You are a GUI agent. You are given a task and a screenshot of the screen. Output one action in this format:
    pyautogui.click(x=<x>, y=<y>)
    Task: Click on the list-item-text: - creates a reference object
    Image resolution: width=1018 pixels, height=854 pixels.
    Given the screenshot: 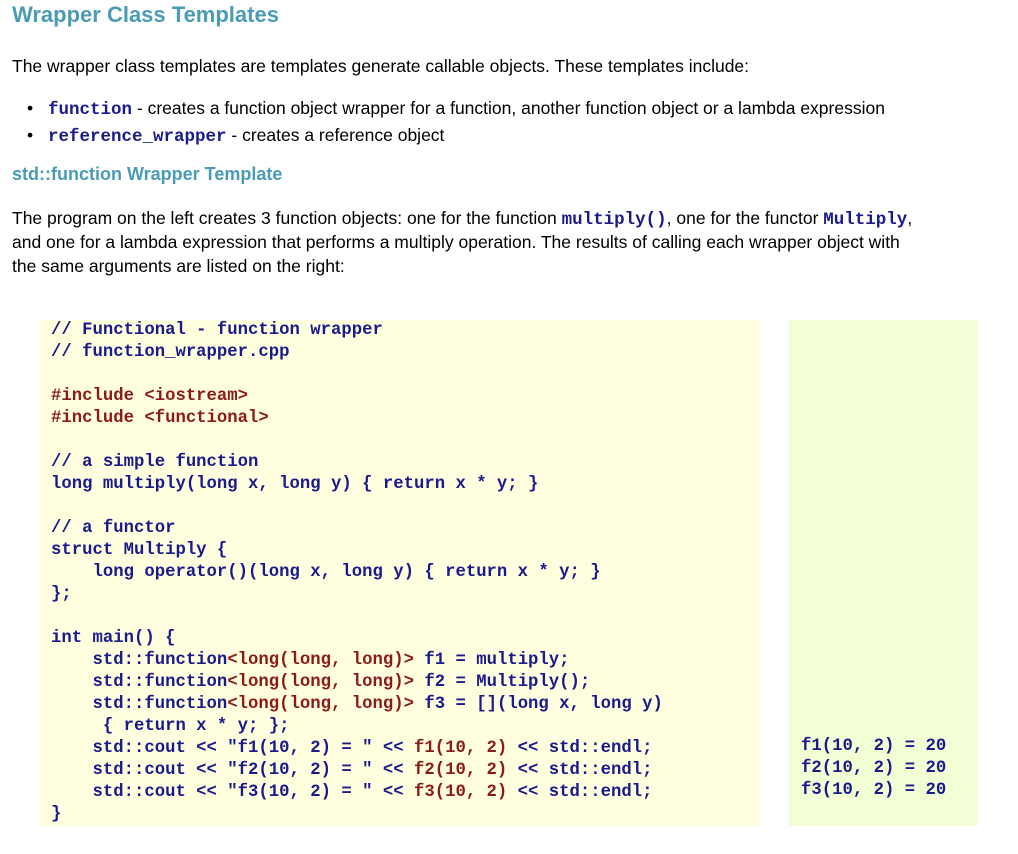 What is the action you would take?
    pyautogui.click(x=335, y=135)
    